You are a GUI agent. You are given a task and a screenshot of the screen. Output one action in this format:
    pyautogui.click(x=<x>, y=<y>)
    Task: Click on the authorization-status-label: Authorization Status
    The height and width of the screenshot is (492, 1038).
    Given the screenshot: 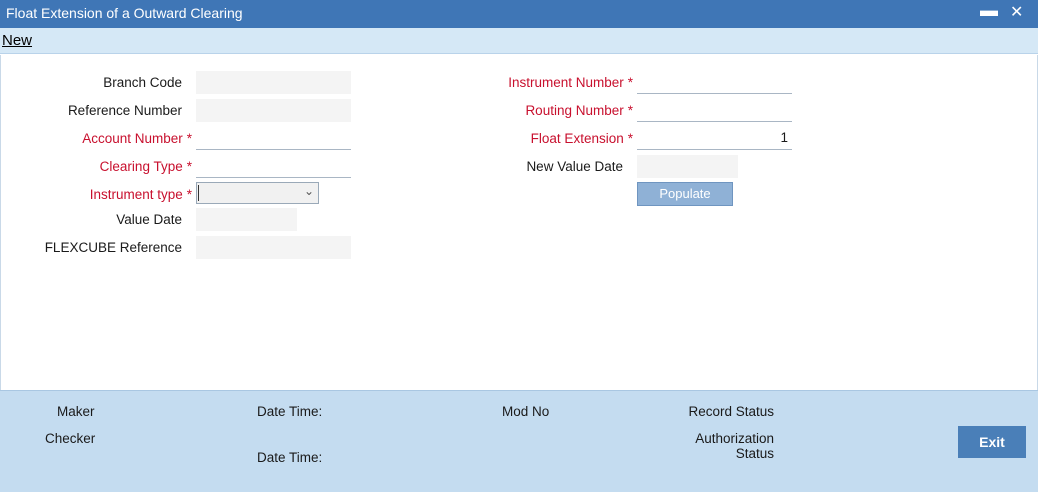 What is the action you would take?
    pyautogui.click(x=734, y=446)
    